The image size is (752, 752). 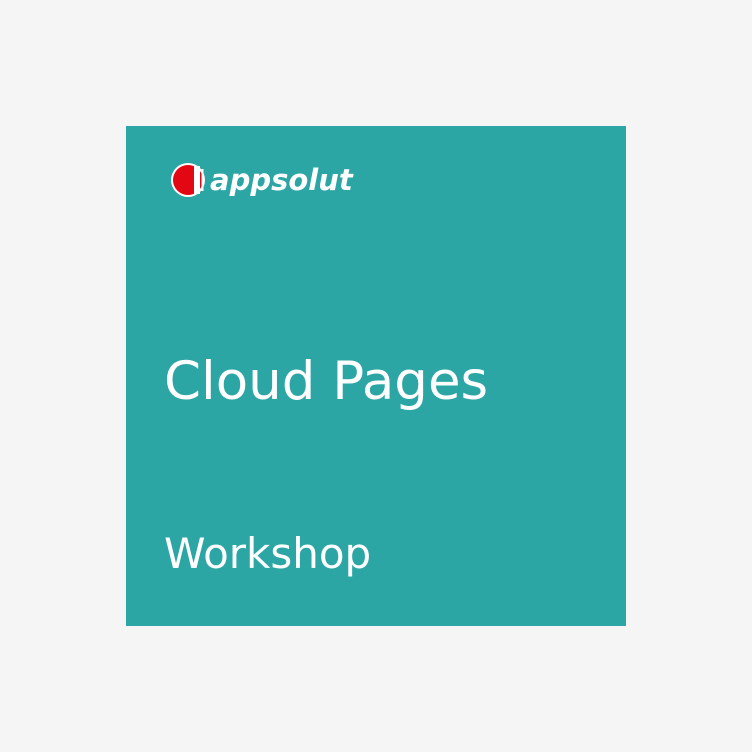 I want to click on brand-name: appsolut, so click(x=281, y=180).